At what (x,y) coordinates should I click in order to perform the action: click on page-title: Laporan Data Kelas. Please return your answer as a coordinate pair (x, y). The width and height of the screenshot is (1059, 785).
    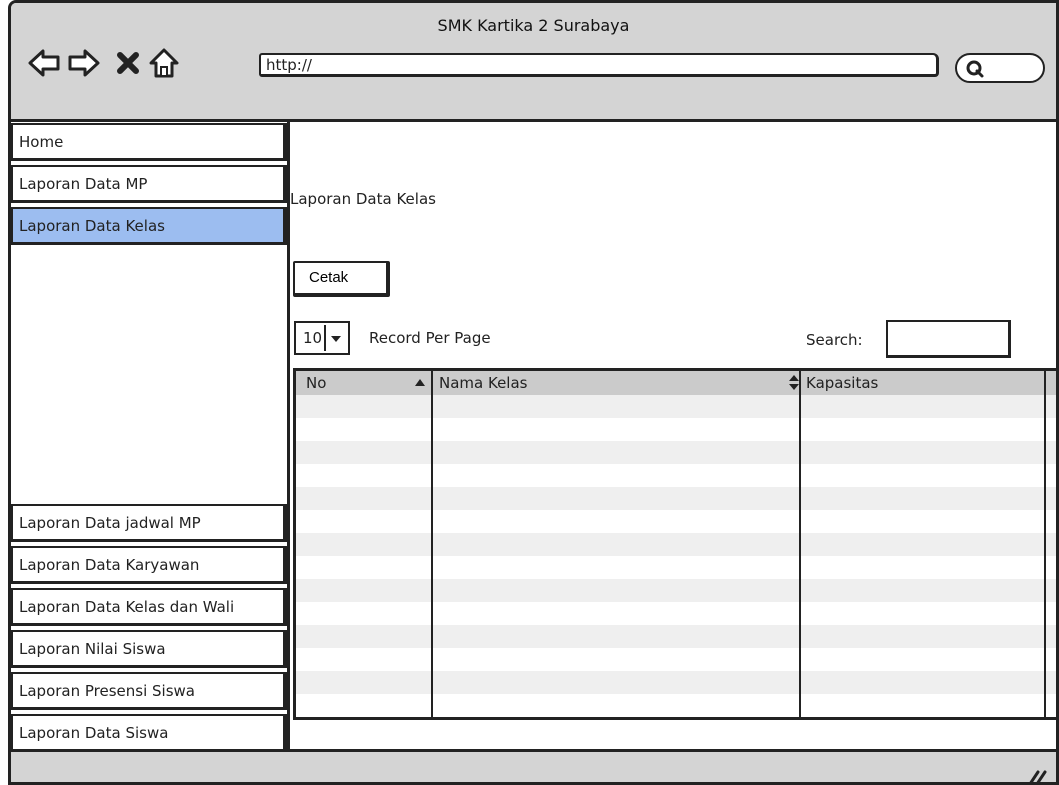
    Looking at the image, I should click on (363, 199).